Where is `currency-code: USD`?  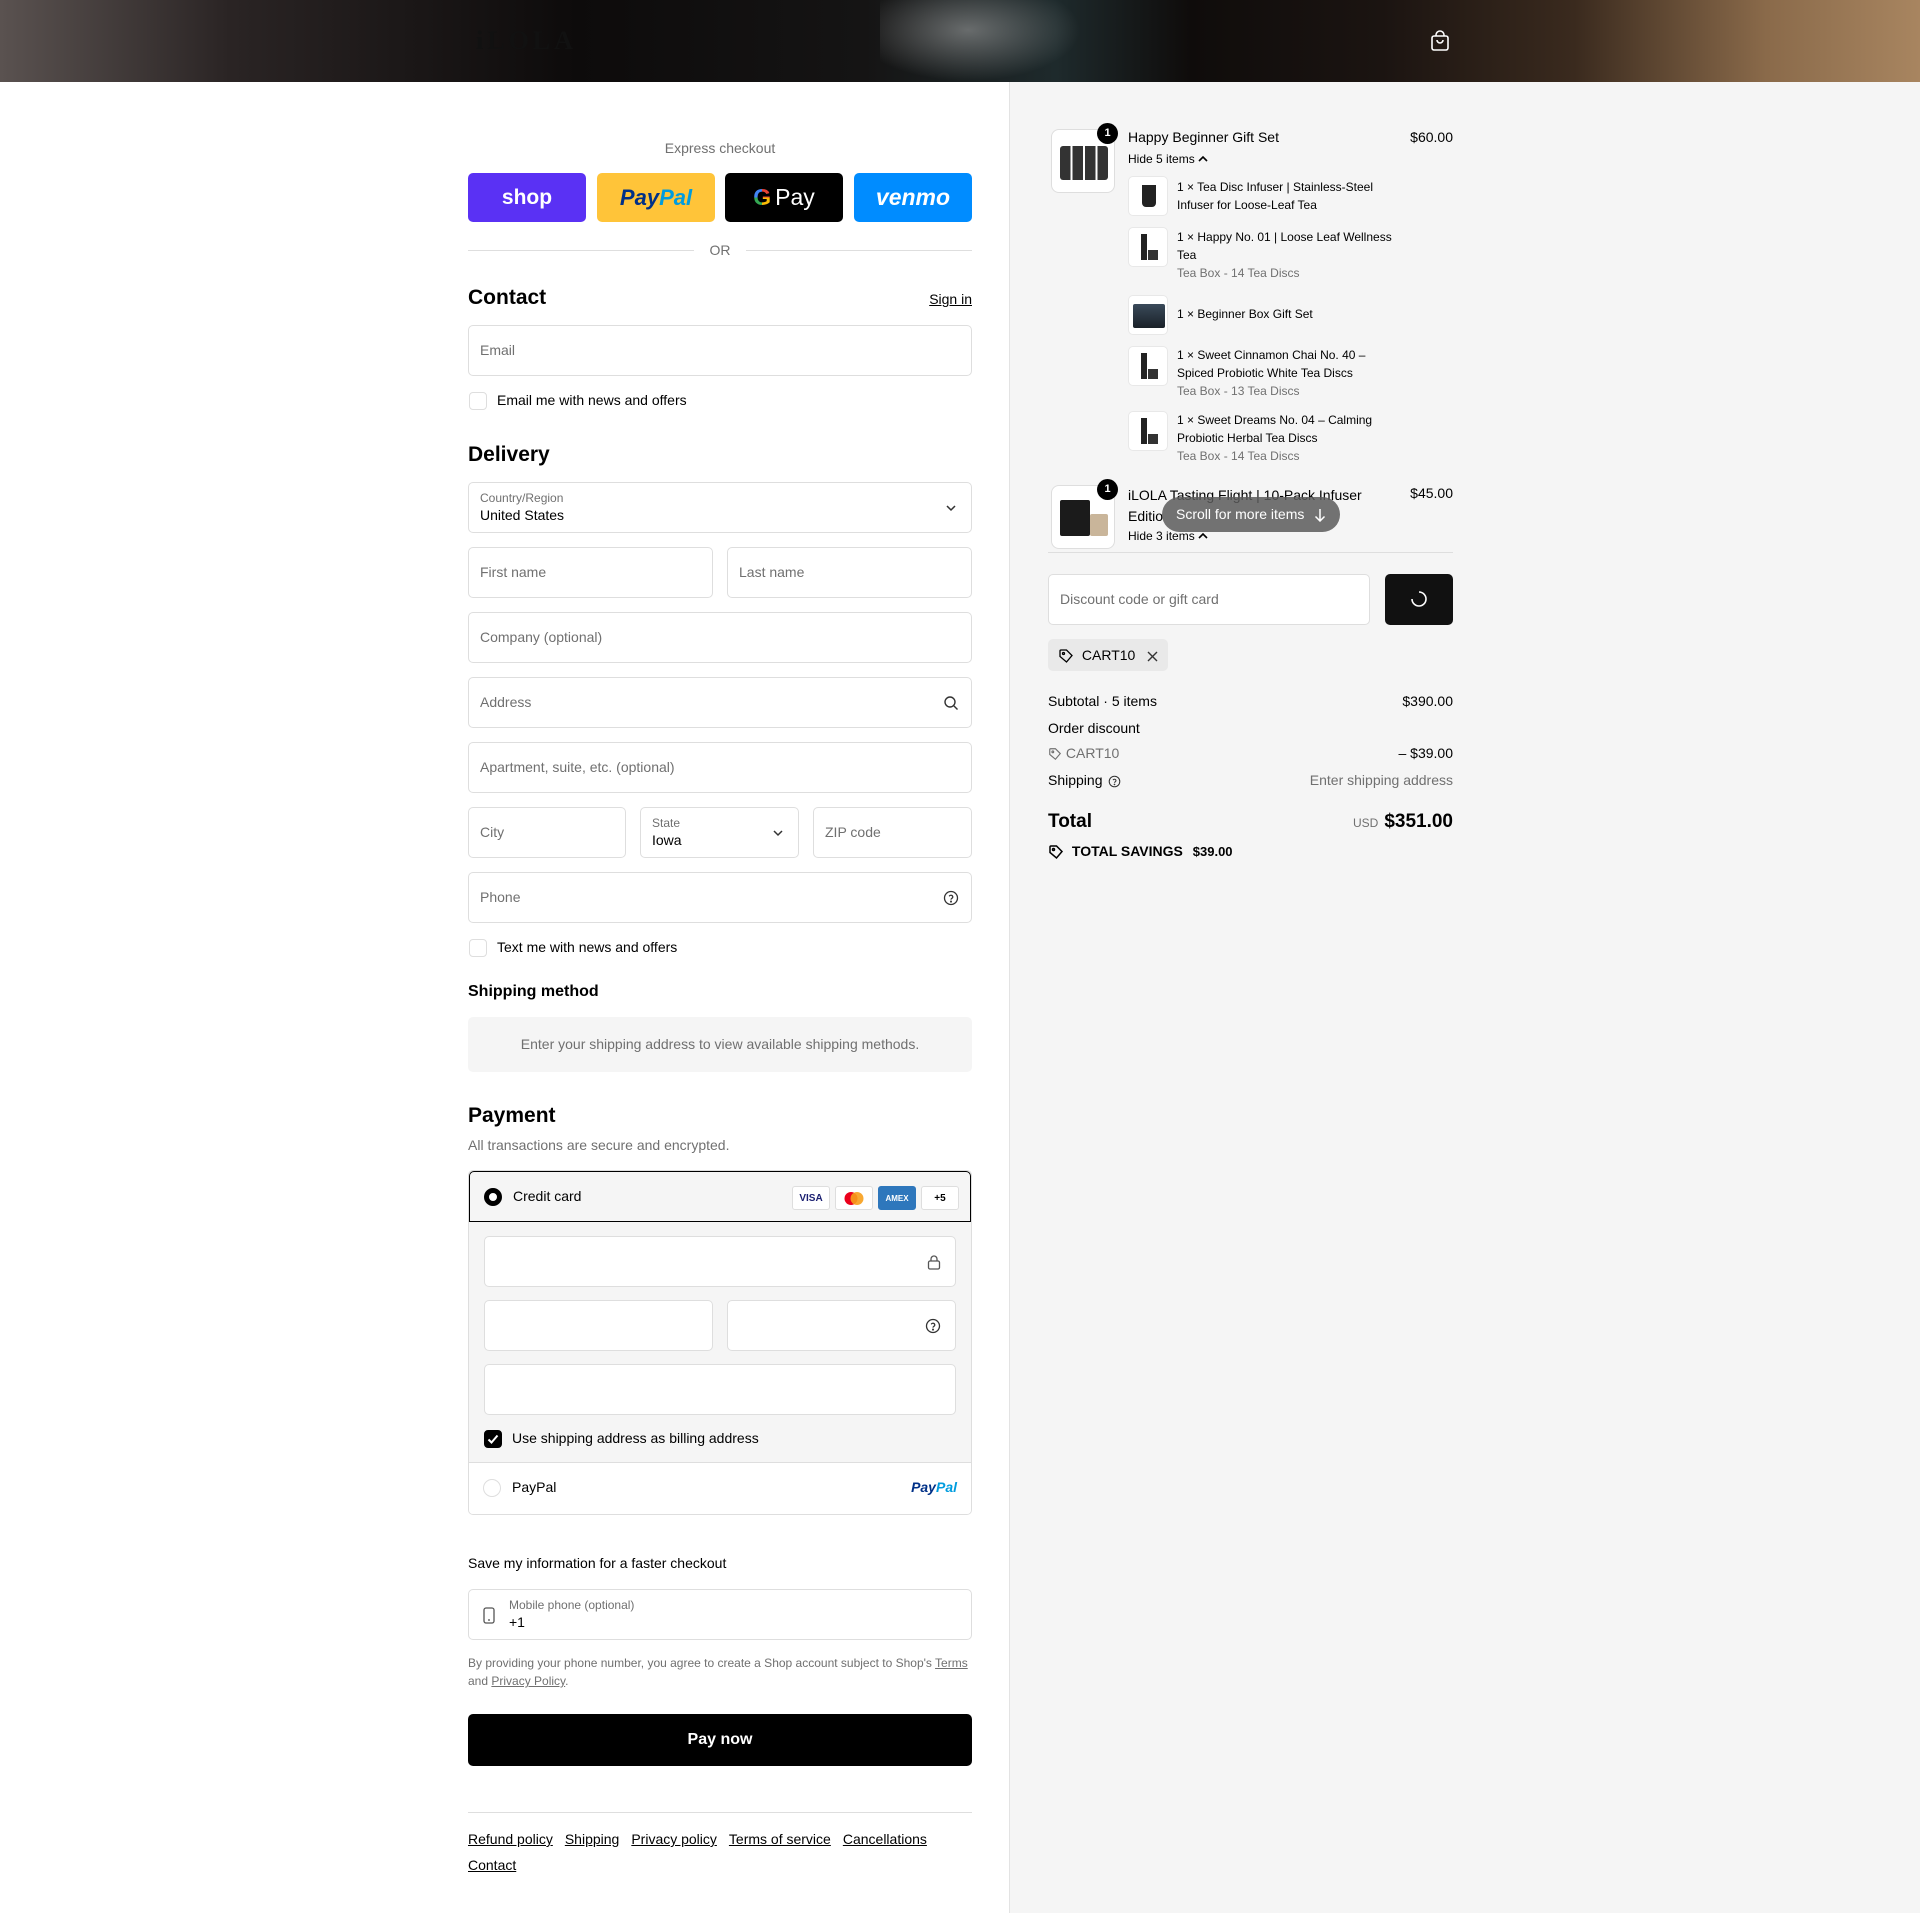 currency-code: USD is located at coordinates (1365, 823).